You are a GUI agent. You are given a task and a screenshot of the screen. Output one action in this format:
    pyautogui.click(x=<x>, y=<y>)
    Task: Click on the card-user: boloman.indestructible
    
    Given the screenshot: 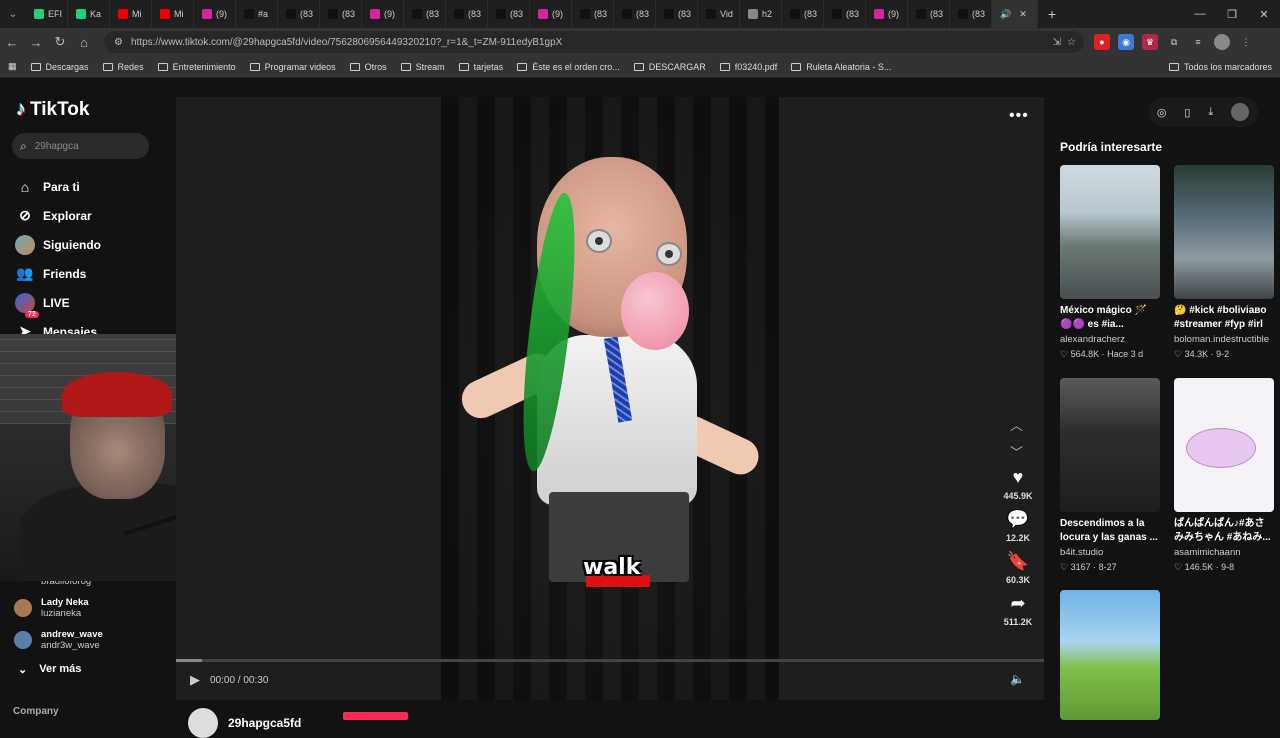 What is the action you would take?
    pyautogui.click(x=1224, y=339)
    